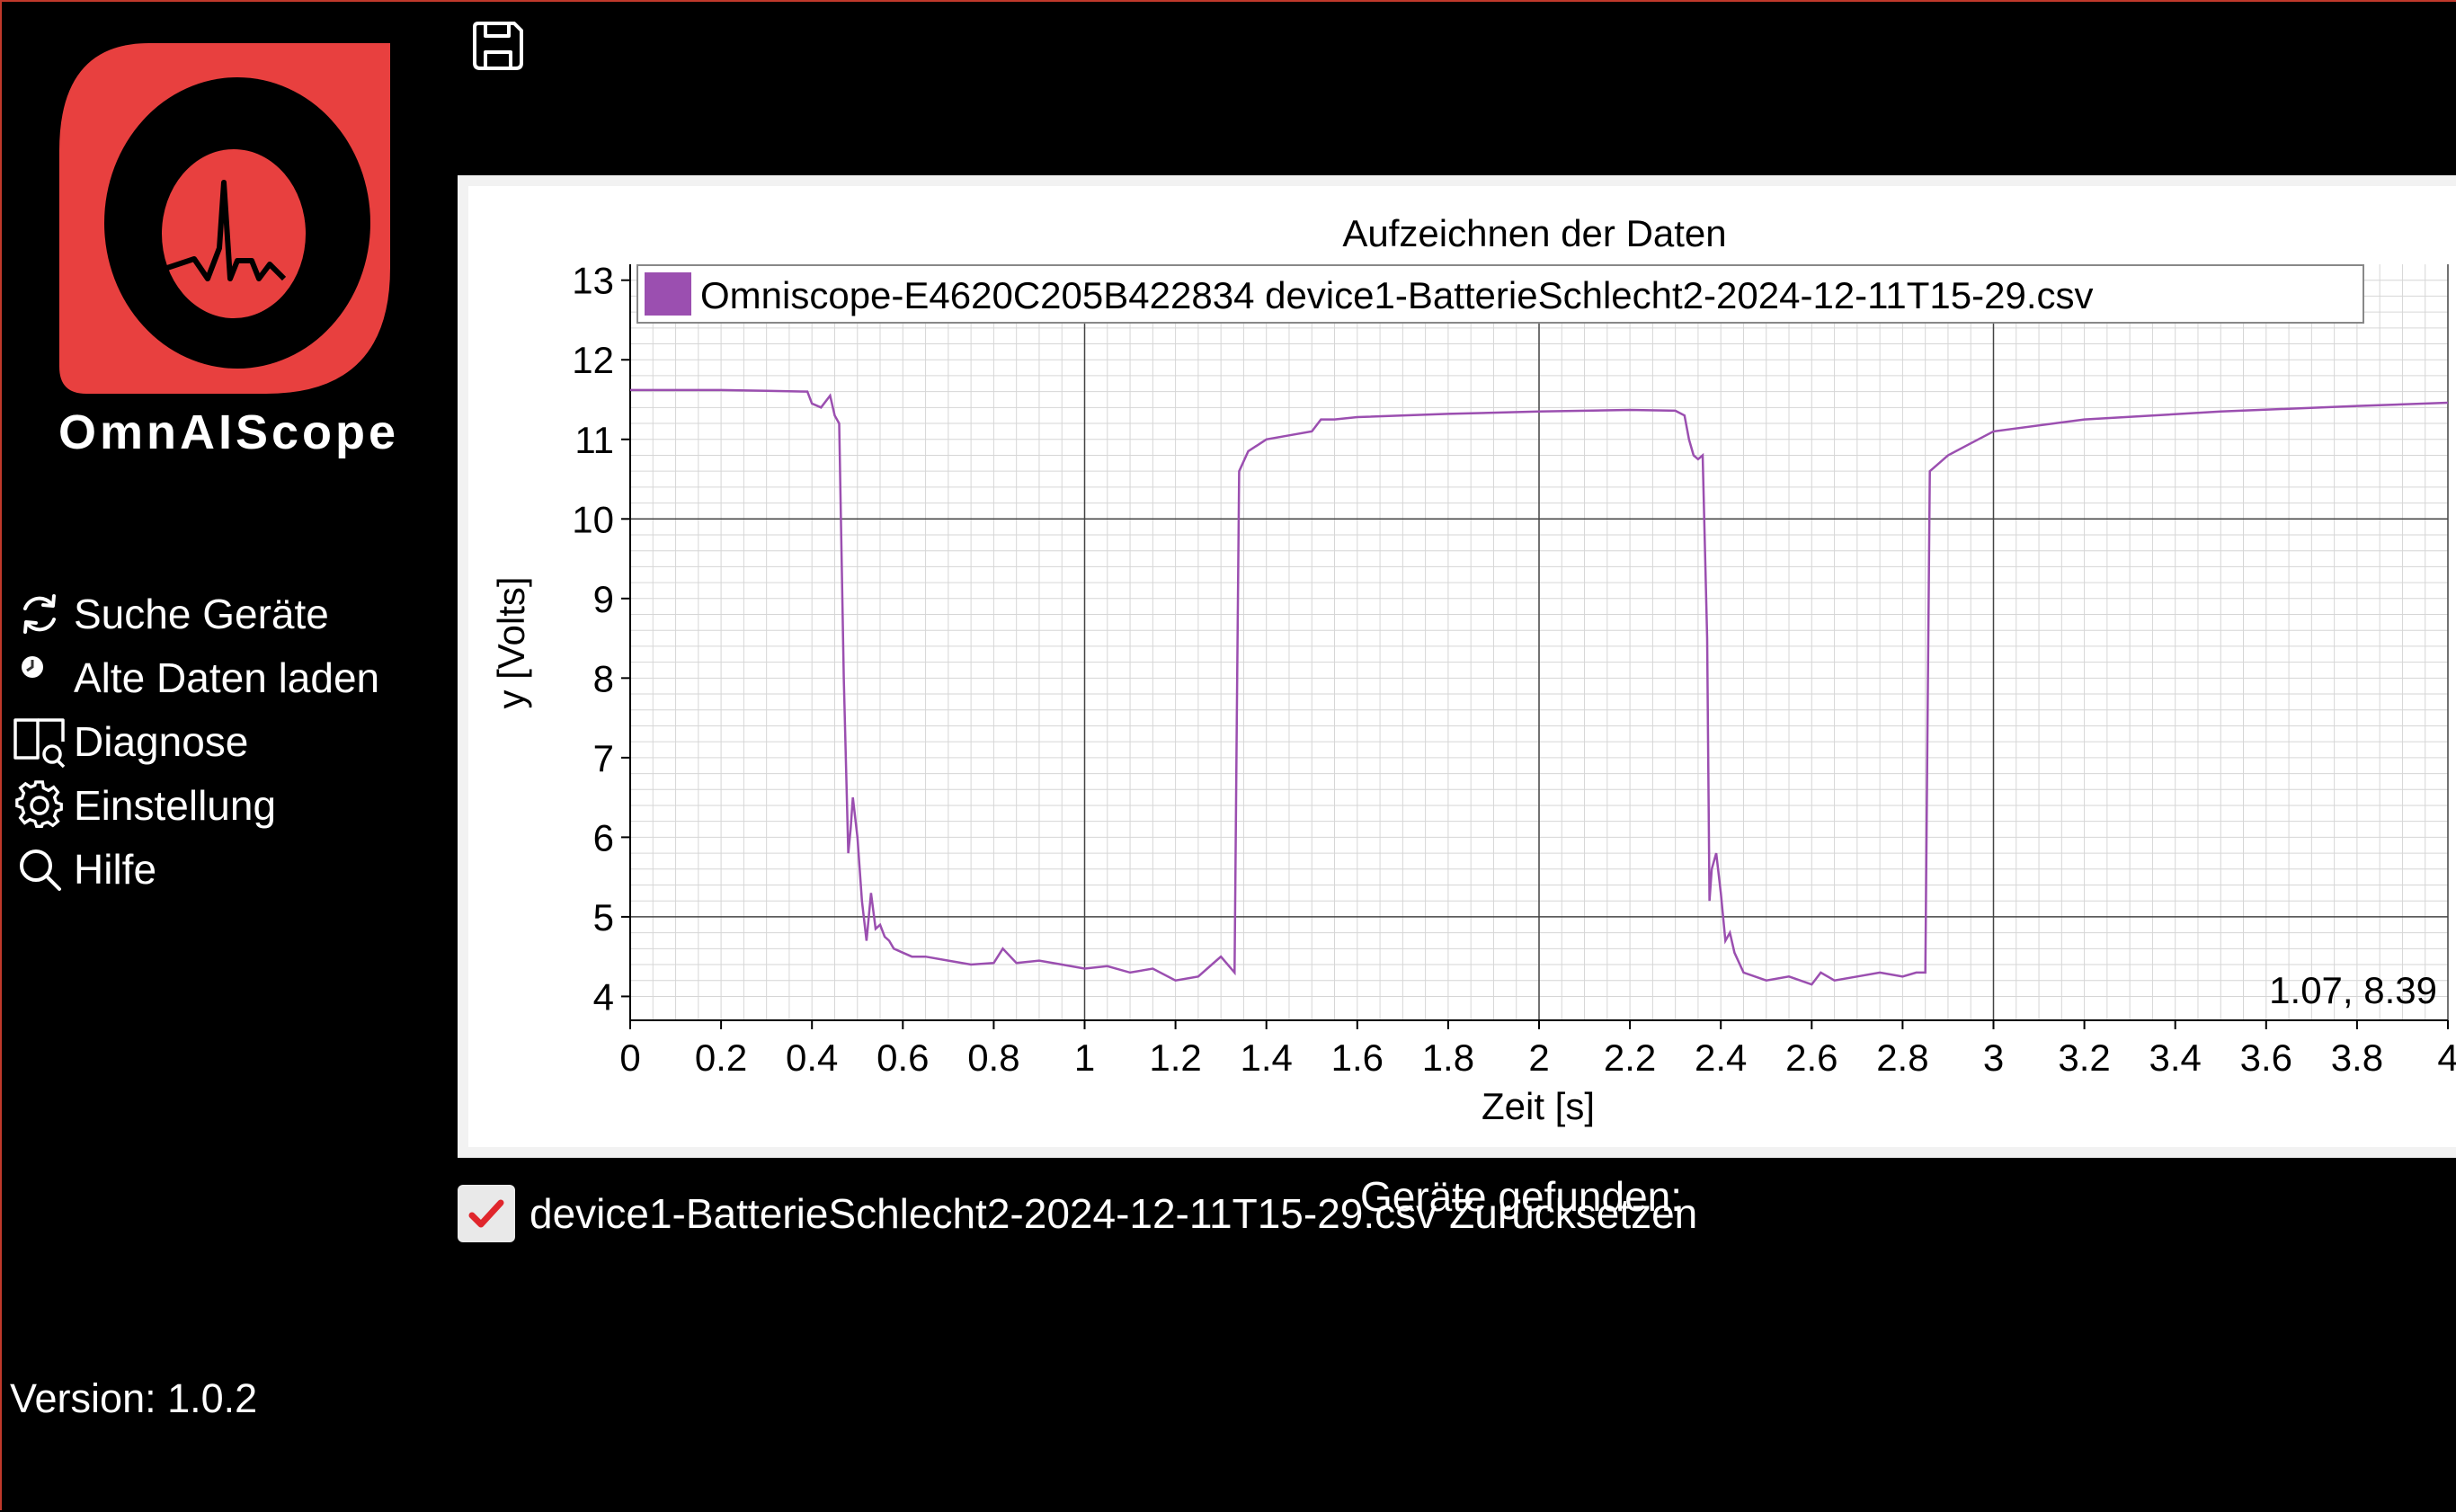 Image resolution: width=2456 pixels, height=1512 pixels. What do you see at coordinates (511, 642) in the screenshot?
I see `y-axis-label: y [Volts]` at bounding box center [511, 642].